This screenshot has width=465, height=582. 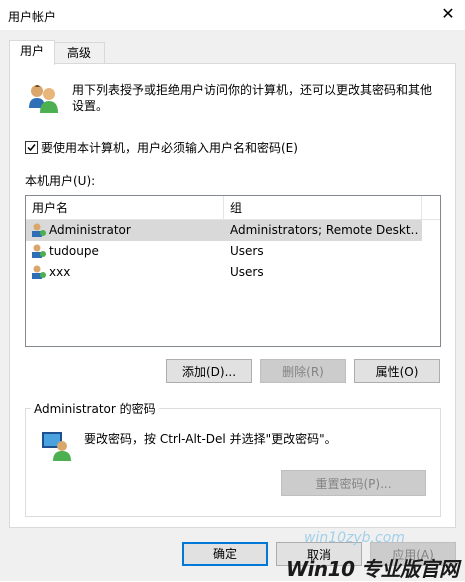 I want to click on require-password-checkbox, so click(x=31, y=147).